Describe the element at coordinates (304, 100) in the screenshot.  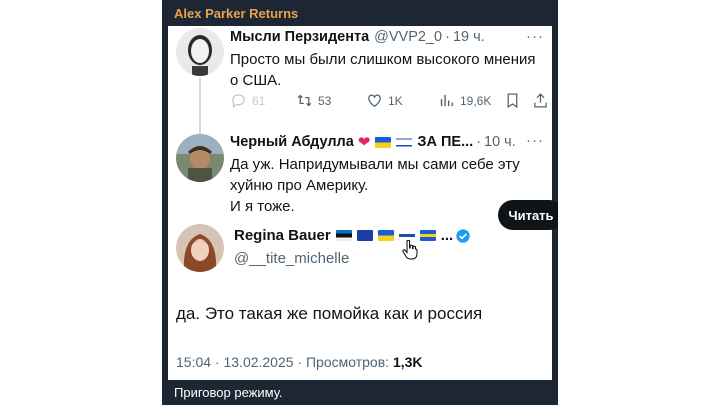
I see `retweet-icon` at that location.